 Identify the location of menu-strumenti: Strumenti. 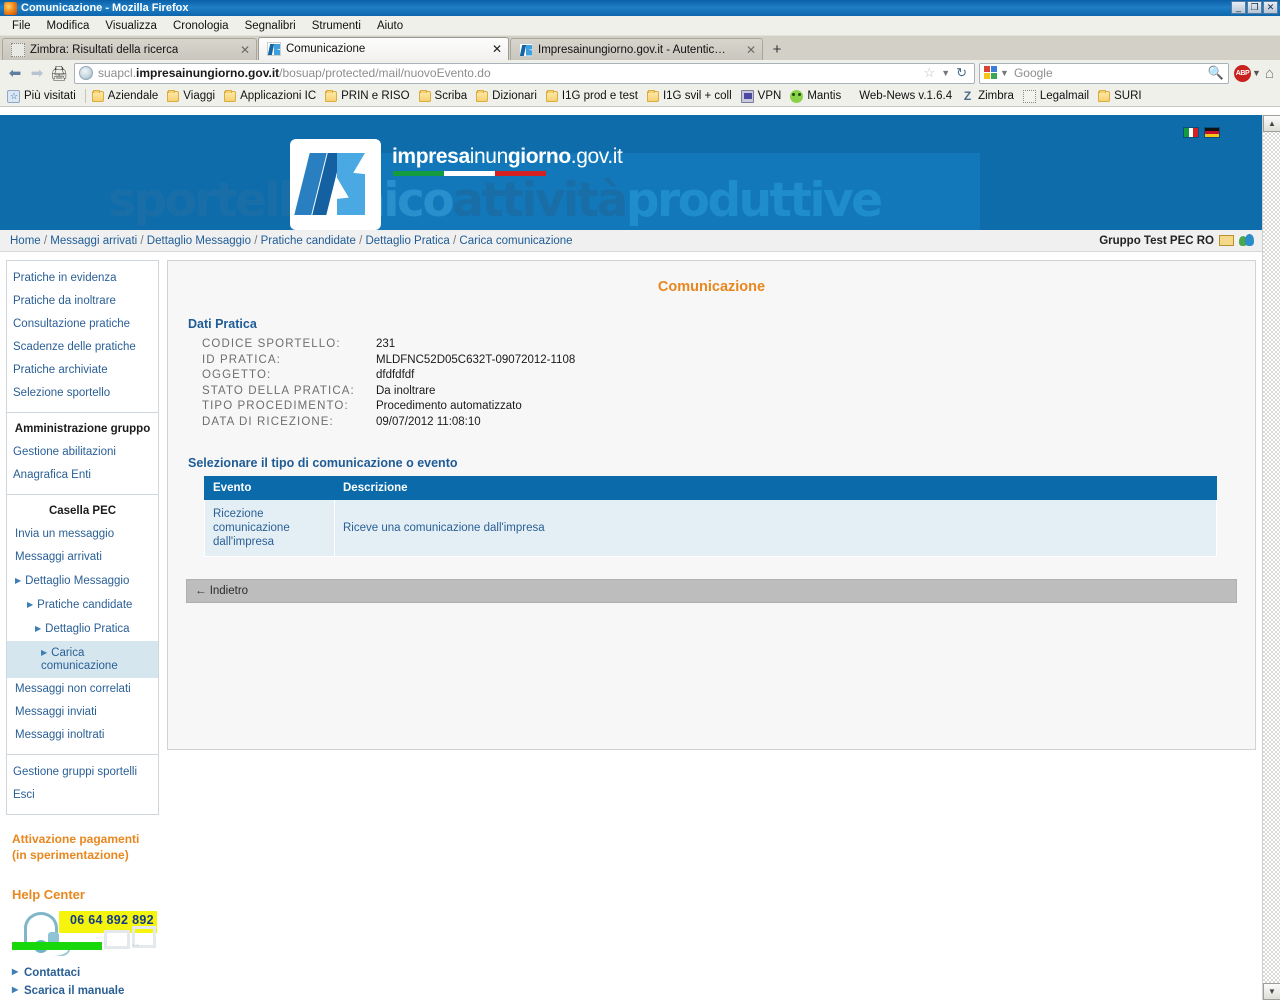
(336, 26).